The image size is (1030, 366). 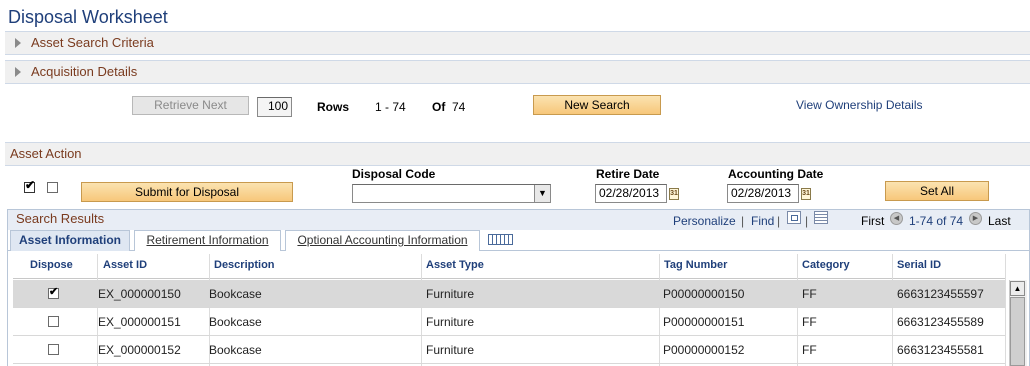 I want to click on tab-retirement-information-label: Retirement Information, so click(x=207, y=240).